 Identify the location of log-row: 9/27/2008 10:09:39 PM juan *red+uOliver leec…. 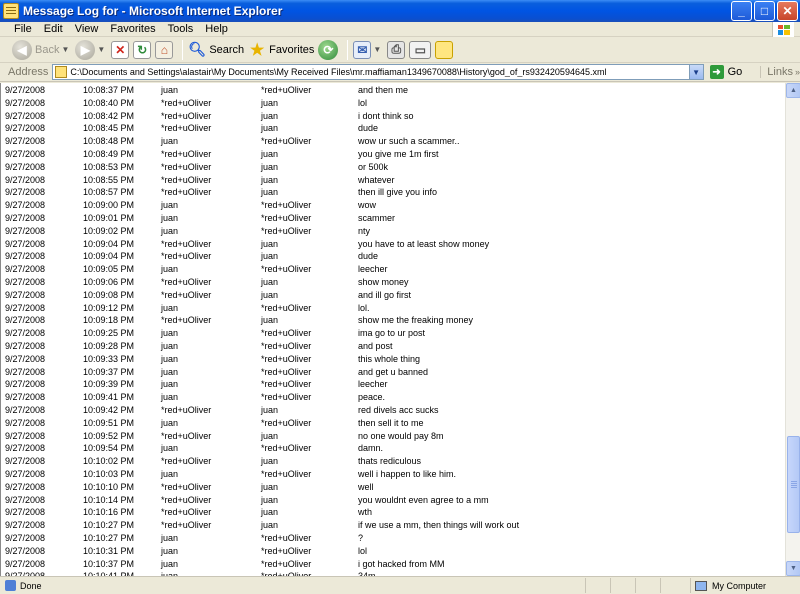
(393, 384).